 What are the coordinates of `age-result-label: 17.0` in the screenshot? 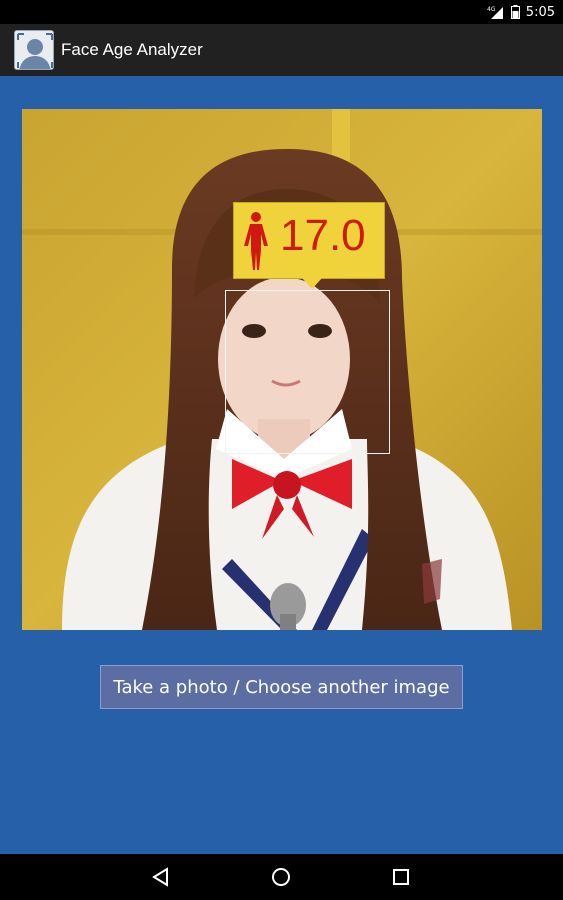 It's located at (309, 245).